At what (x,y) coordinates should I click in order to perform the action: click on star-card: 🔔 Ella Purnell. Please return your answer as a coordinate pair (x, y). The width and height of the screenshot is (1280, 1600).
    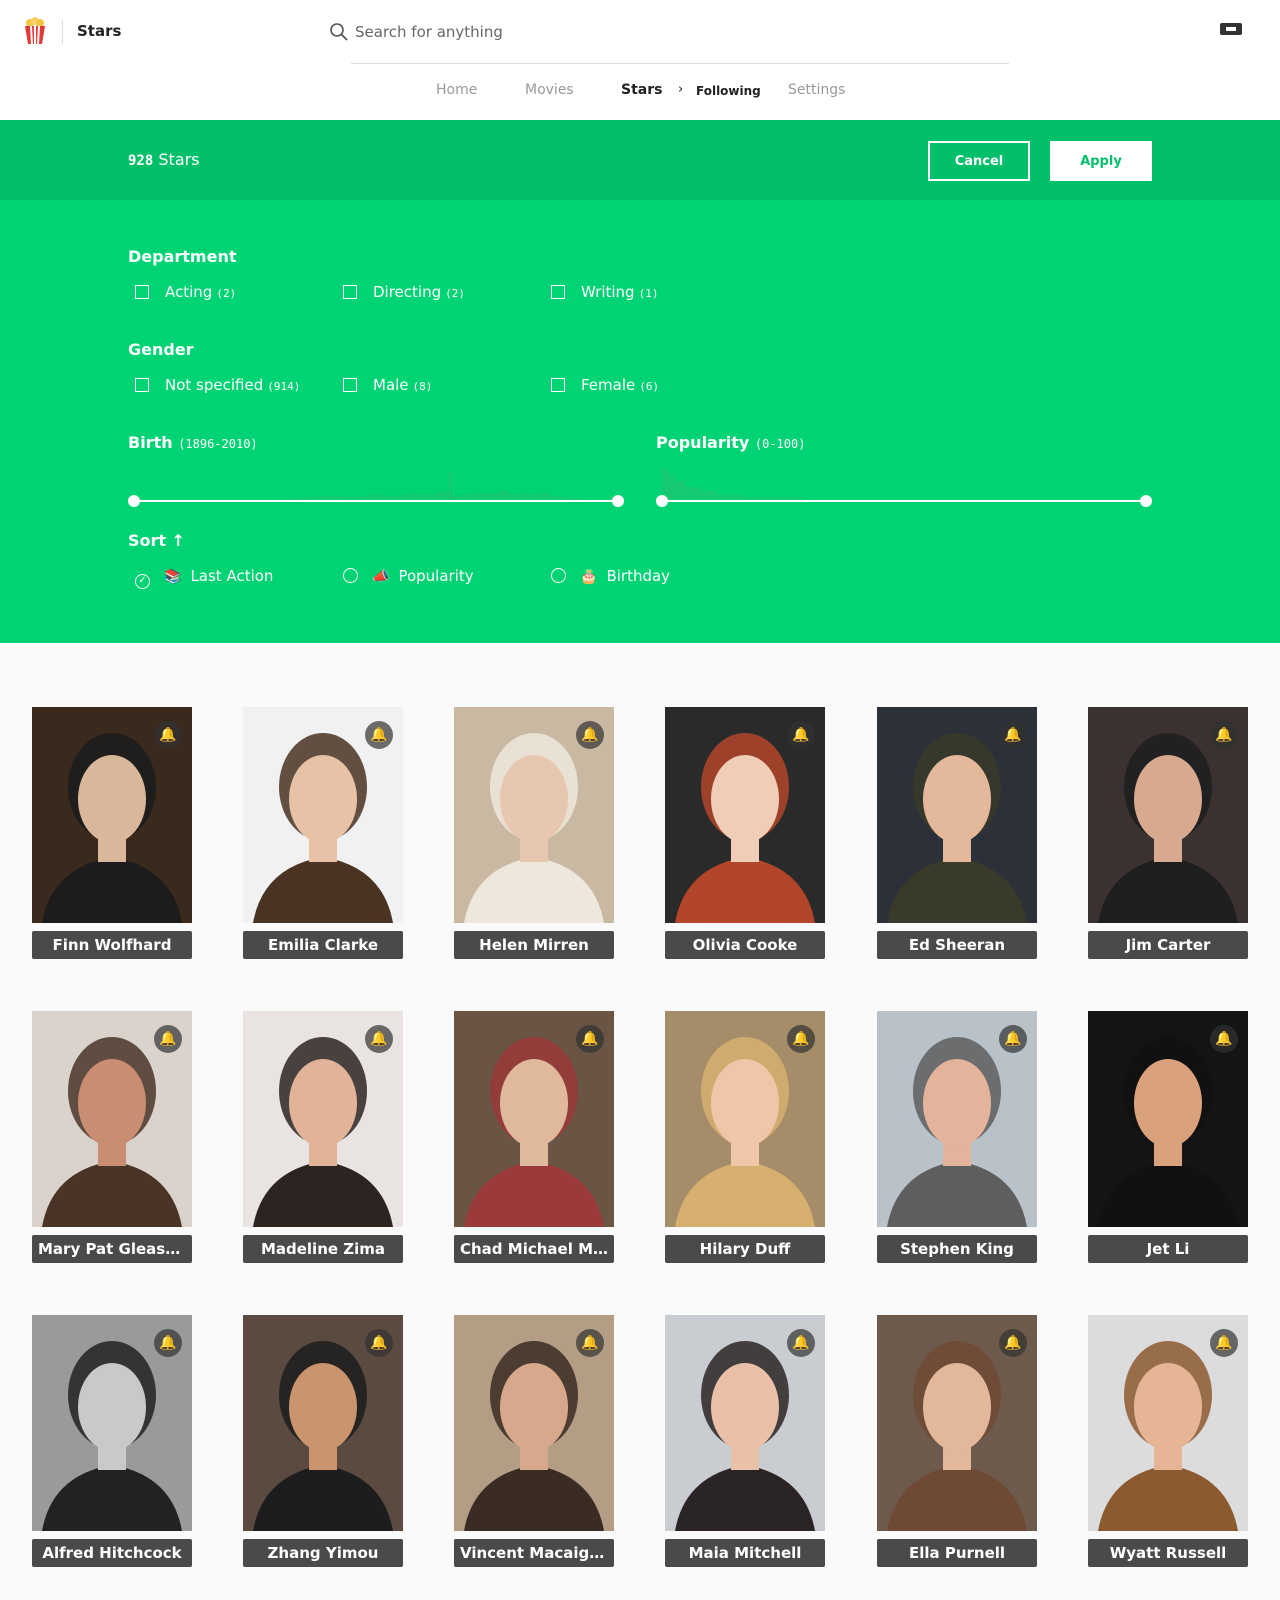
    Looking at the image, I should click on (957, 1442).